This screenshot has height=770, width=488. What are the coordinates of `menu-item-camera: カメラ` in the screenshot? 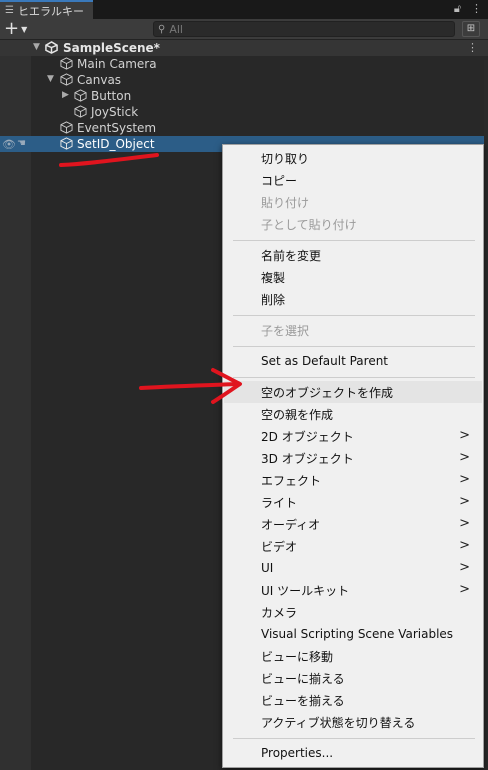 It's located at (353, 612).